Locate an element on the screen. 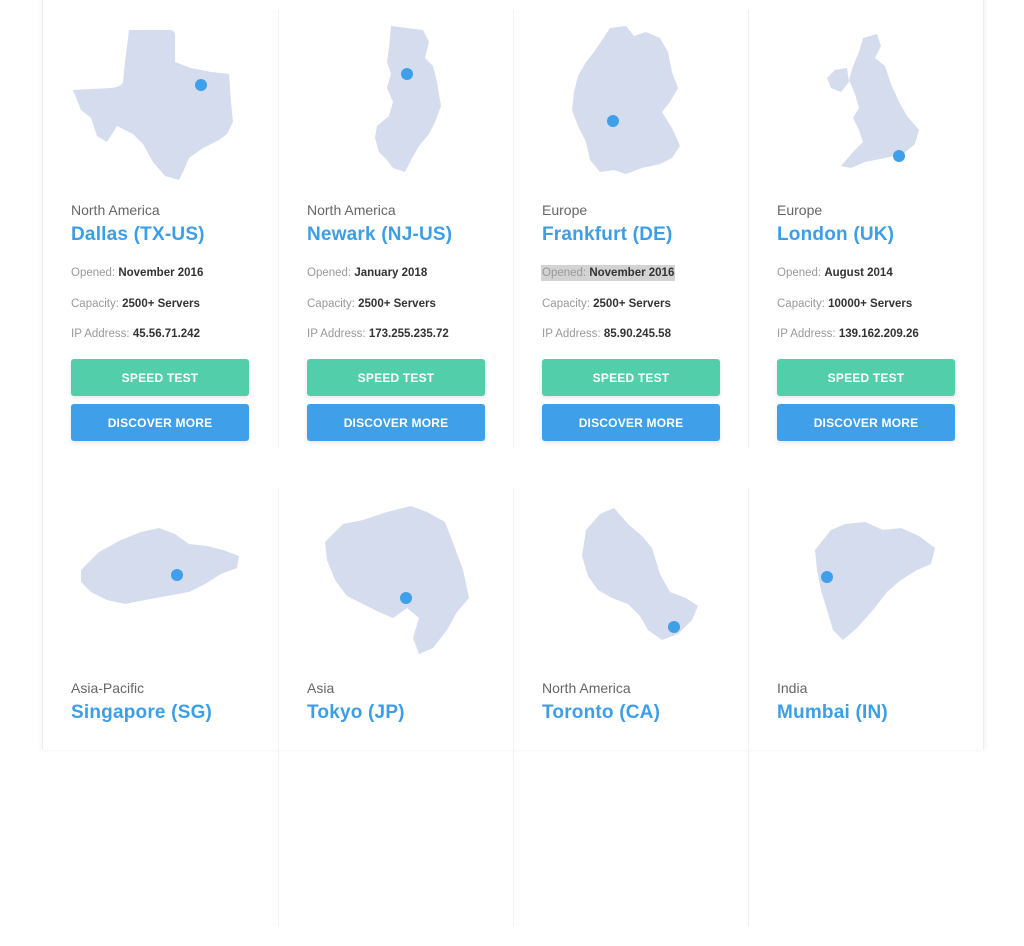 This screenshot has width=1024, height=946. city-title: Tokyo (JP) is located at coordinates (356, 713).